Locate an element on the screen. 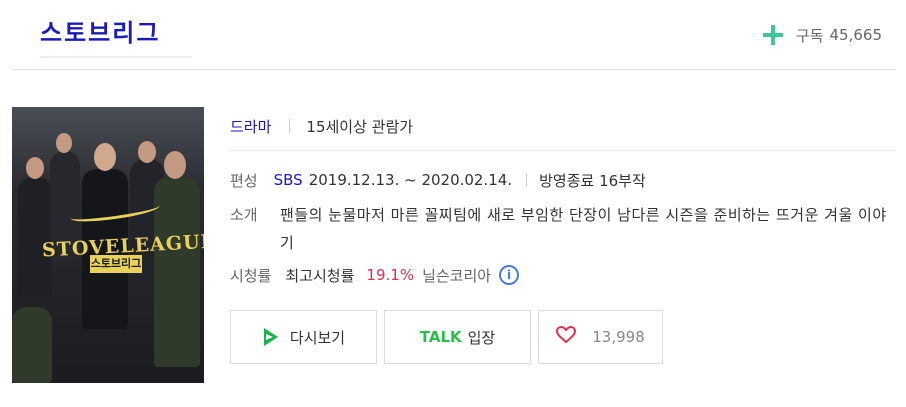 This screenshot has width=906, height=407. title-underline is located at coordinates (116, 57).